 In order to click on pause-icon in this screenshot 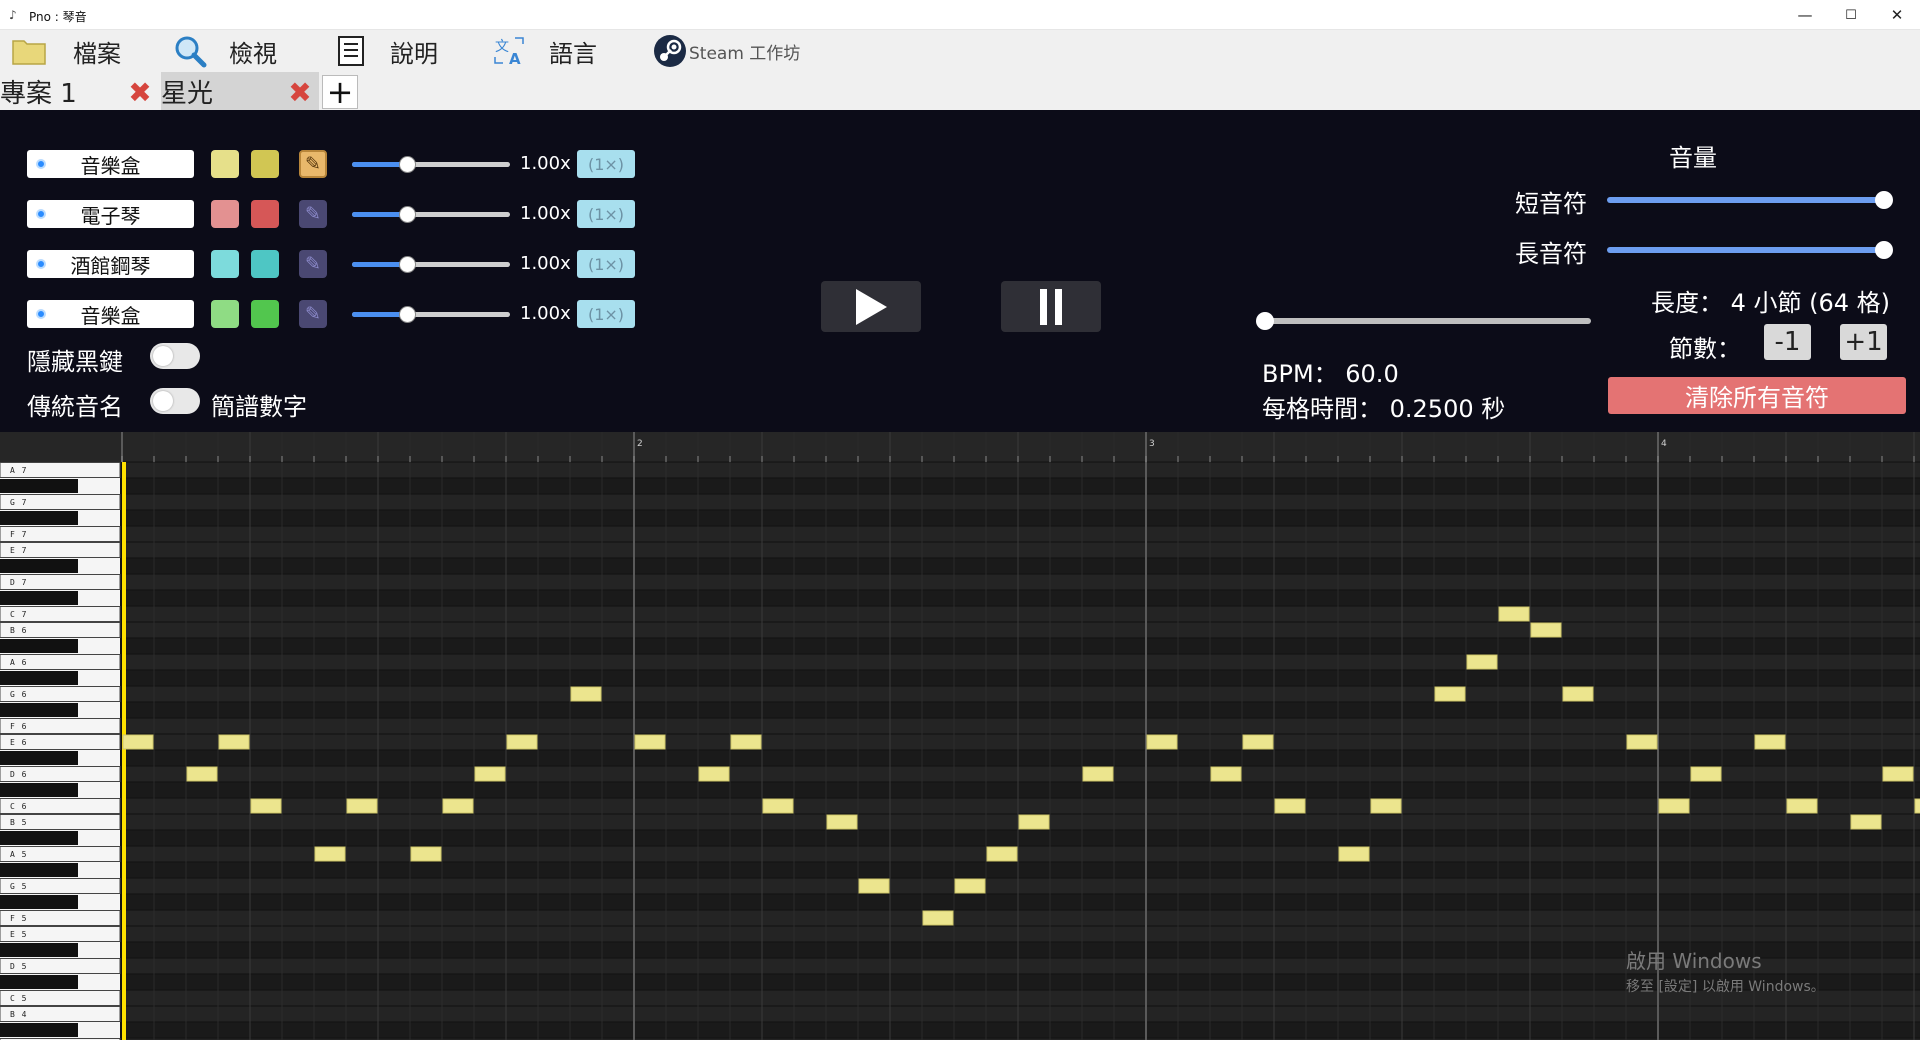, I will do `click(1051, 306)`.